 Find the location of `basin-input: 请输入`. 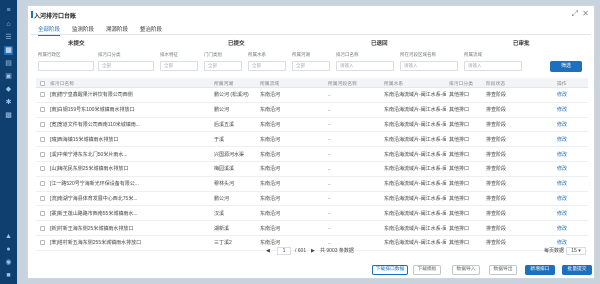

basin-input: 请输入 is located at coordinates (493, 66).